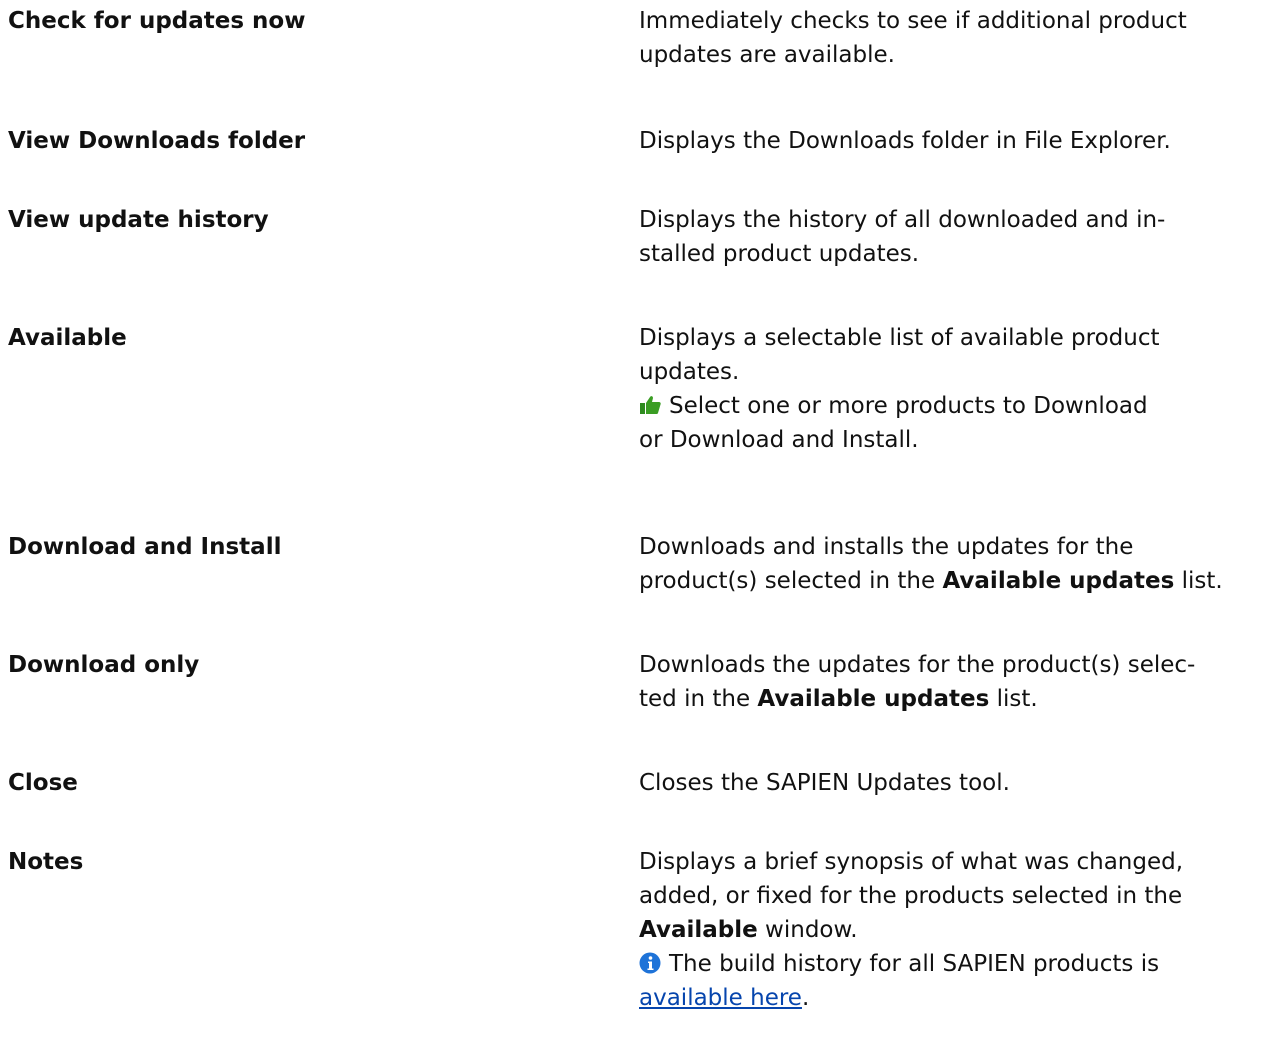 Image resolution: width=1262 pixels, height=1044 pixels. I want to click on info-icon, so click(650, 963).